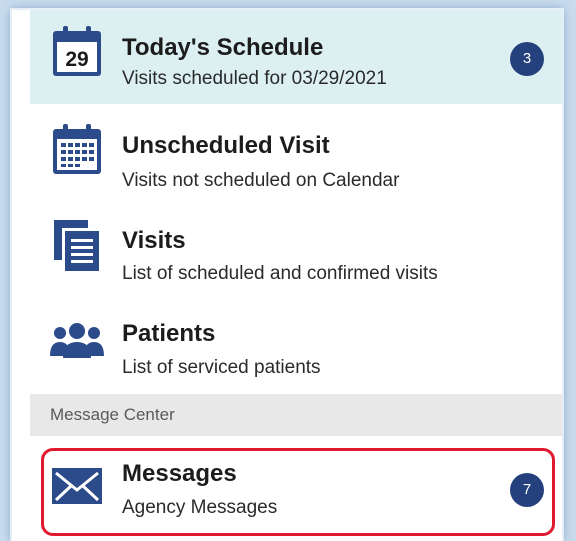  Describe the element at coordinates (527, 59) in the screenshot. I see `count-badge: 3` at that location.